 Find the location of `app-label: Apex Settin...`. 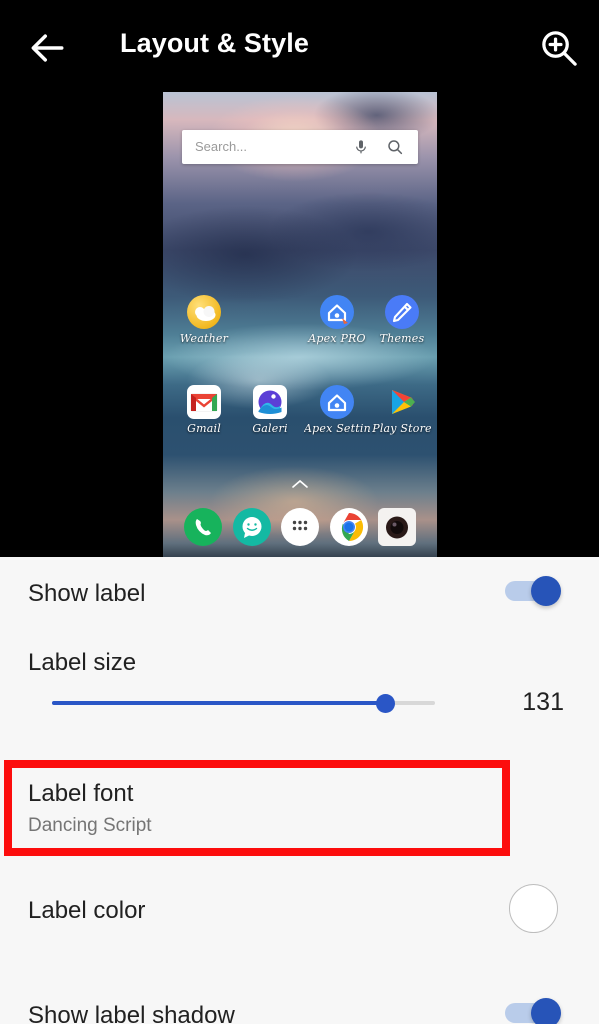

app-label: Apex Settin... is located at coordinates (337, 428).